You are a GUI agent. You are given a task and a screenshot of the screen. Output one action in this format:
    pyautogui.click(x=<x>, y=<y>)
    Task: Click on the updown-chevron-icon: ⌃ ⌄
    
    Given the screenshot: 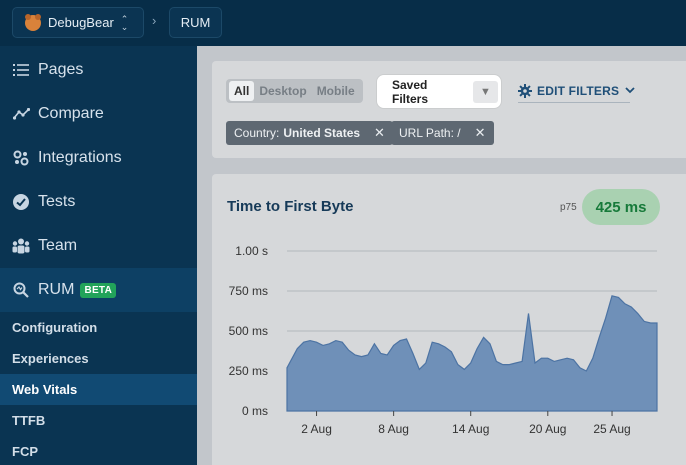 What is the action you would take?
    pyautogui.click(x=124, y=22)
    